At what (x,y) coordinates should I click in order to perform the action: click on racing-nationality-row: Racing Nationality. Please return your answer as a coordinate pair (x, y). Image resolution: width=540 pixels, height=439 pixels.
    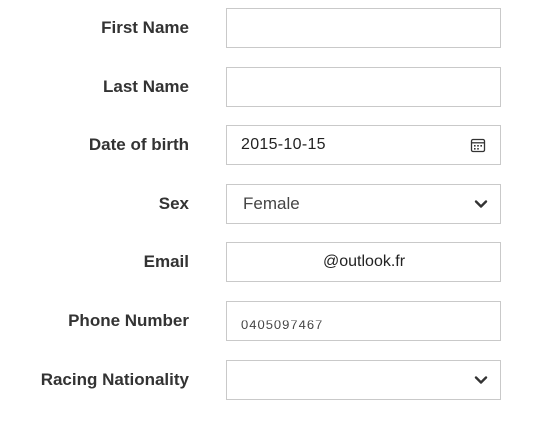
    Looking at the image, I should click on (270, 380).